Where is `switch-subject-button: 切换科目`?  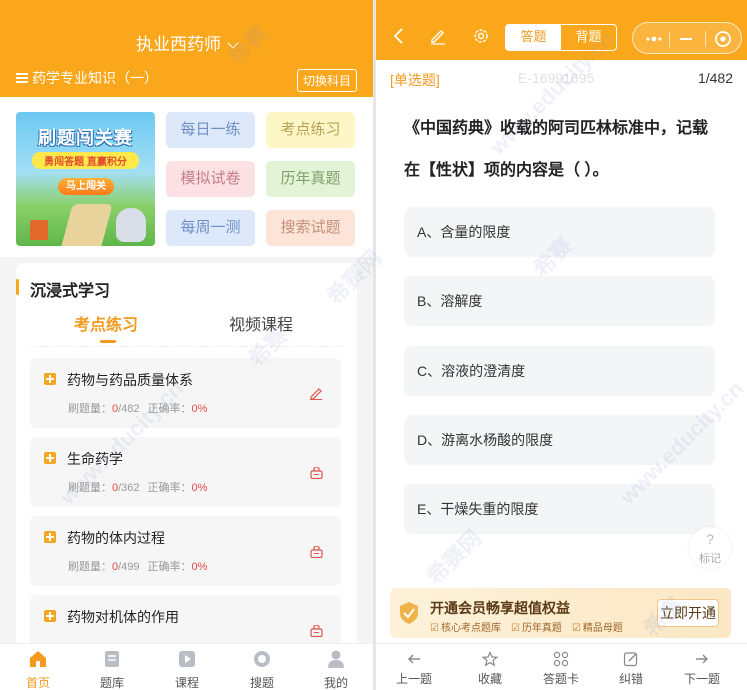 switch-subject-button: 切换科目 is located at coordinates (326, 80).